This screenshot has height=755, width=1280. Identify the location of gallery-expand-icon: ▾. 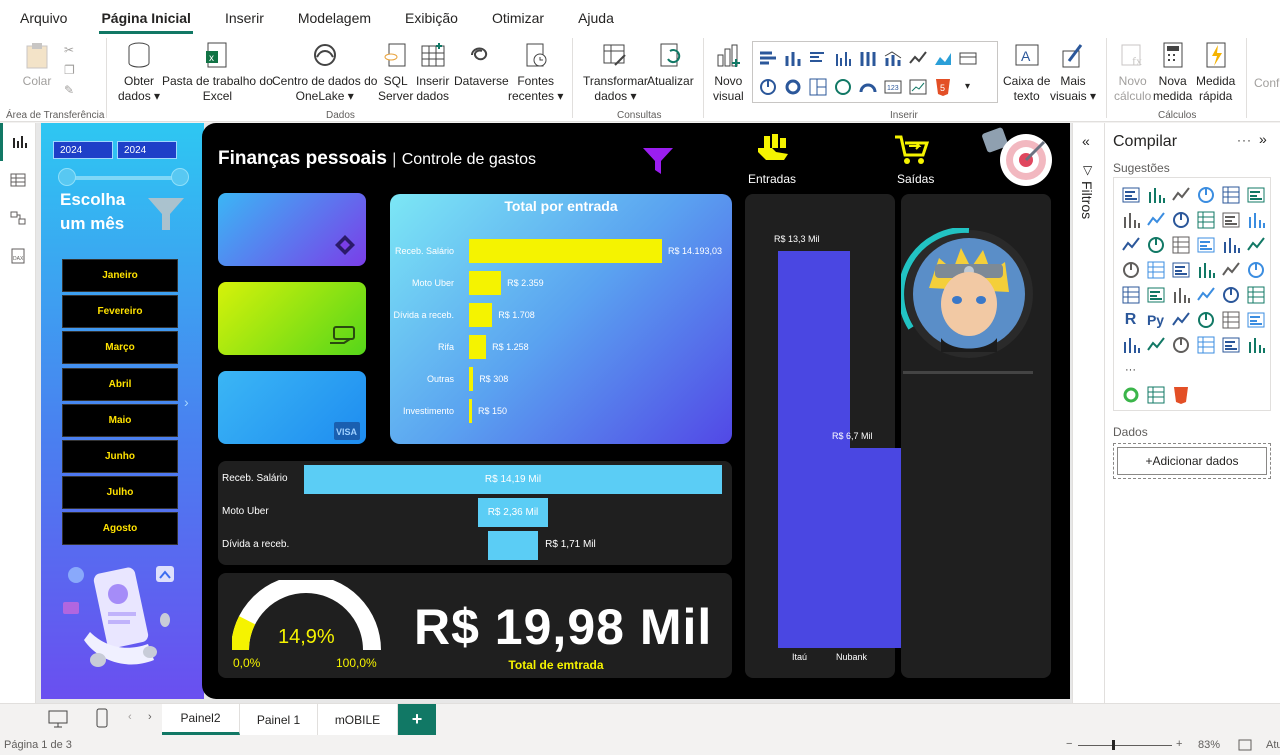
(967, 86).